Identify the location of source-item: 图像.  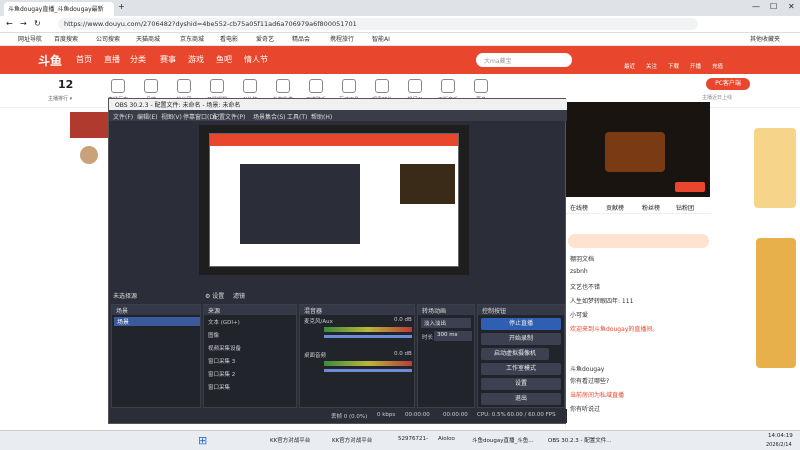
(213, 335).